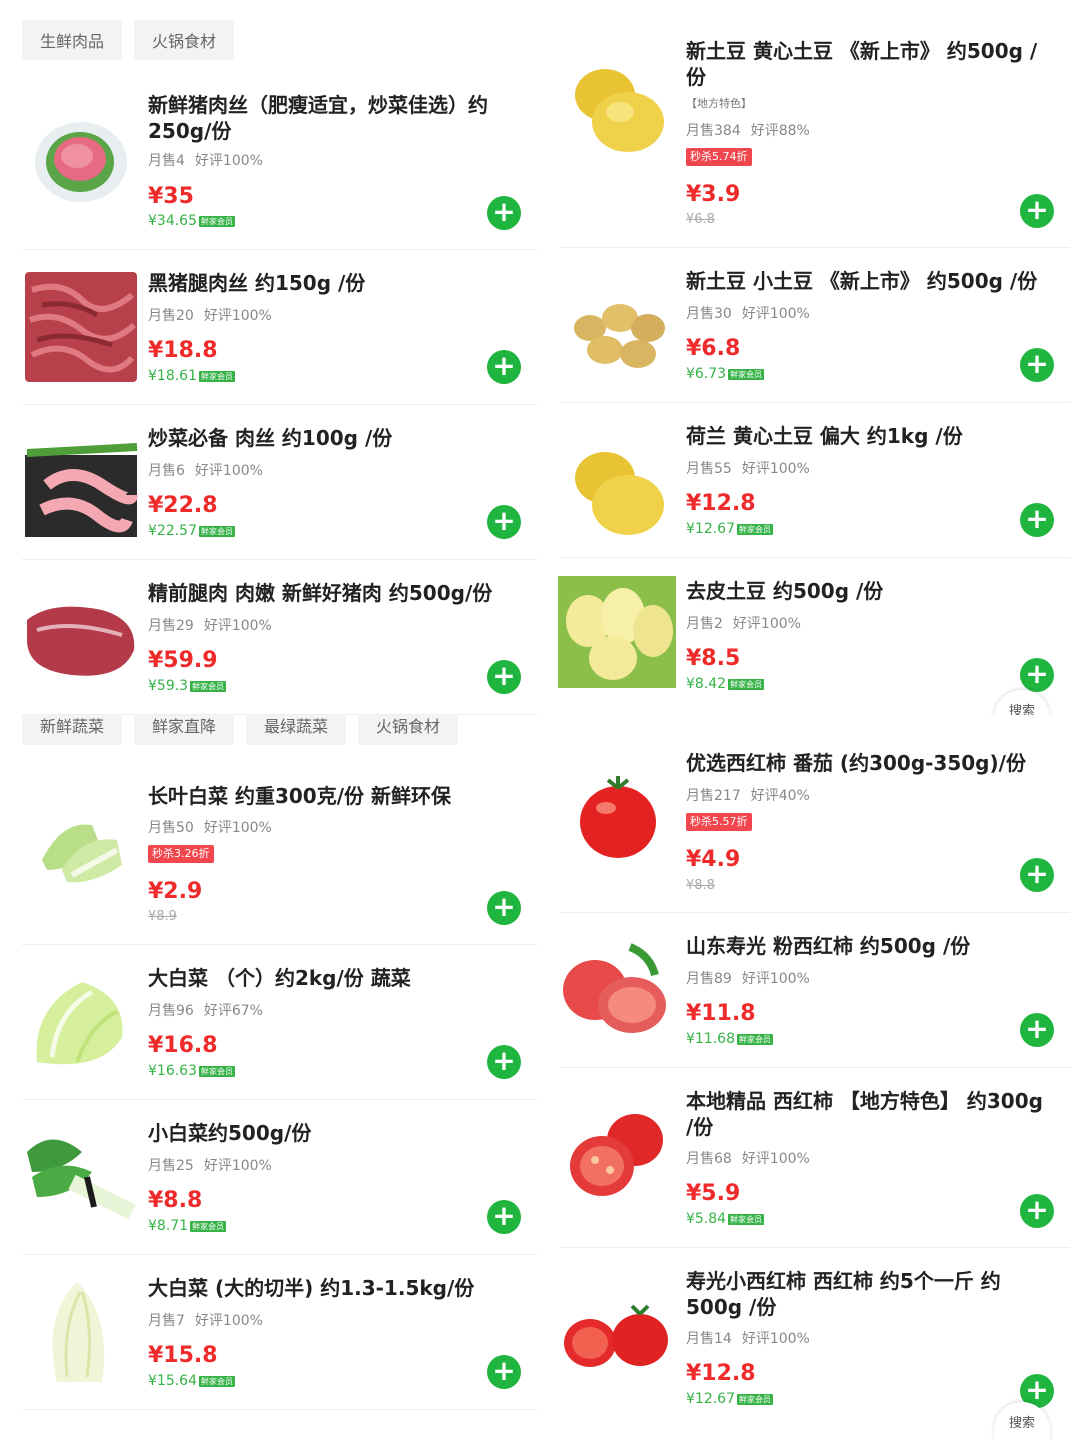  Describe the element at coordinates (706, 374) in the screenshot. I see `member-price-value: ¥6.73` at that location.